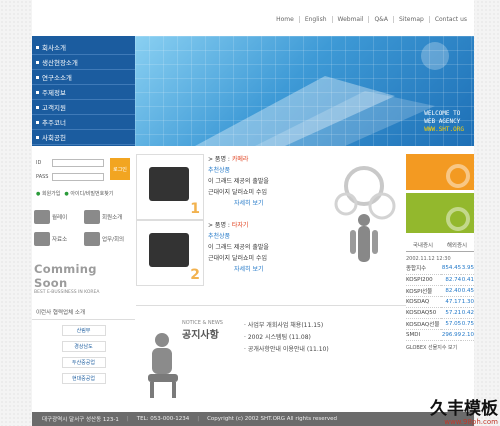 The height and width of the screenshot is (426, 500). What do you see at coordinates (240, 159) in the screenshot?
I see `product-name: 카메라` at bounding box center [240, 159].